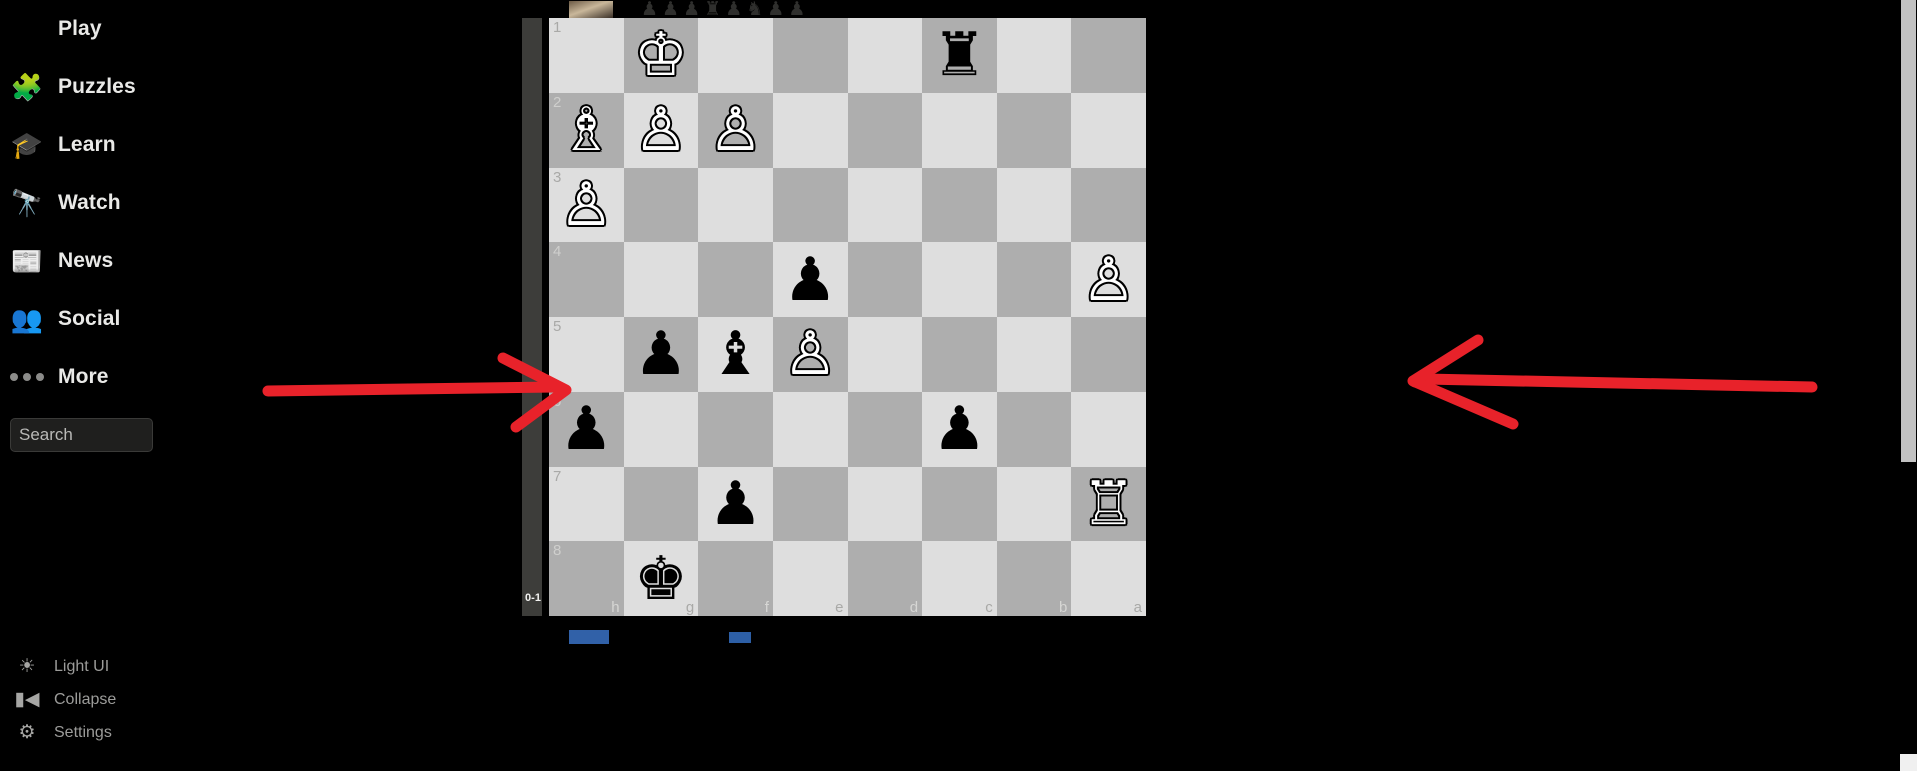 This screenshot has width=1917, height=771. What do you see at coordinates (87, 144) in the screenshot?
I see `sidebar-item-label: Learn` at bounding box center [87, 144].